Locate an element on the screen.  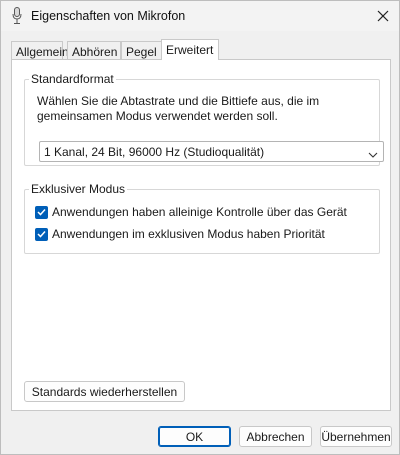
exclusive-priority-checkbox is located at coordinates (41, 234).